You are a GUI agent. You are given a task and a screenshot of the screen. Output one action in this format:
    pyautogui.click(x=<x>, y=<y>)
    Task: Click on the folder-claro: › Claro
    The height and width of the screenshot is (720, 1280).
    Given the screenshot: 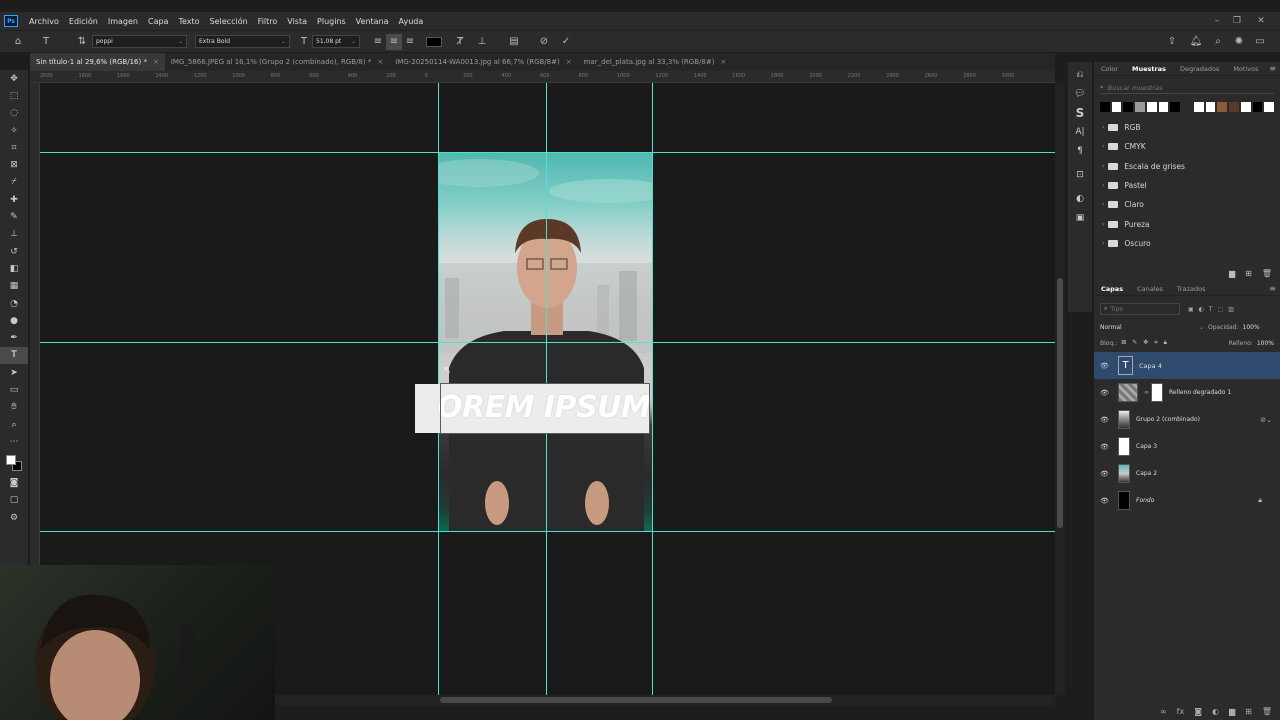 What is the action you would take?
    pyautogui.click(x=1187, y=204)
    